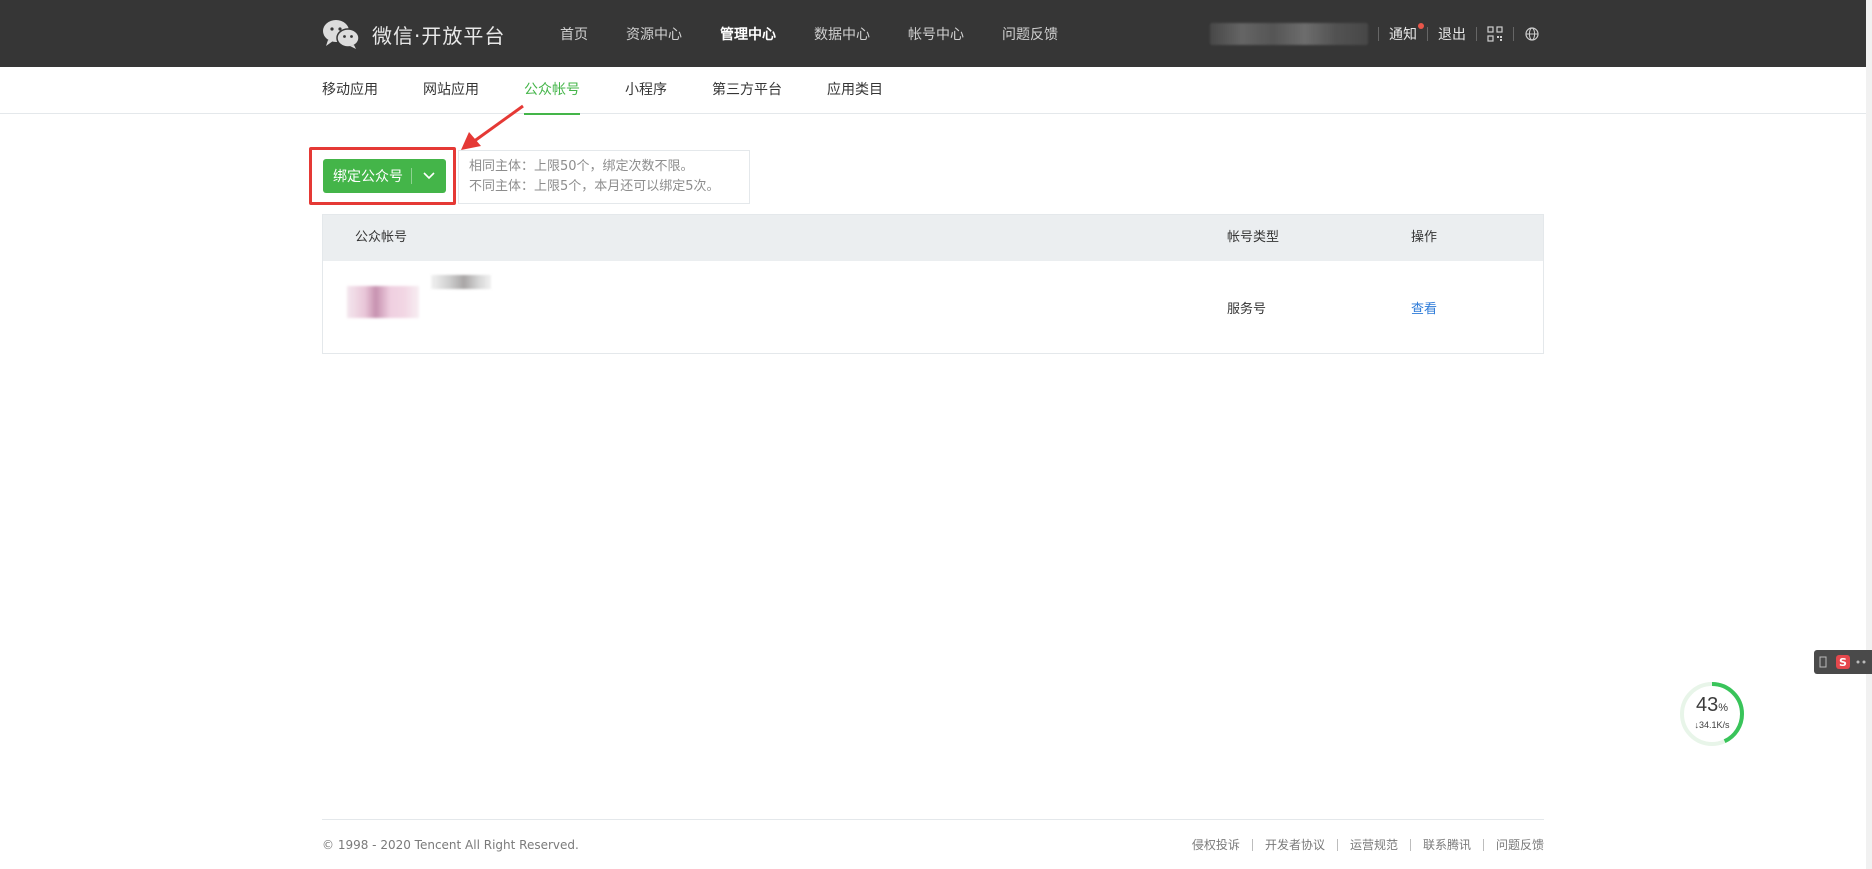 Image resolution: width=1872 pixels, height=869 pixels. Describe the element at coordinates (1712, 725) in the screenshot. I see `download-speed: ↓34.1K/s` at that location.